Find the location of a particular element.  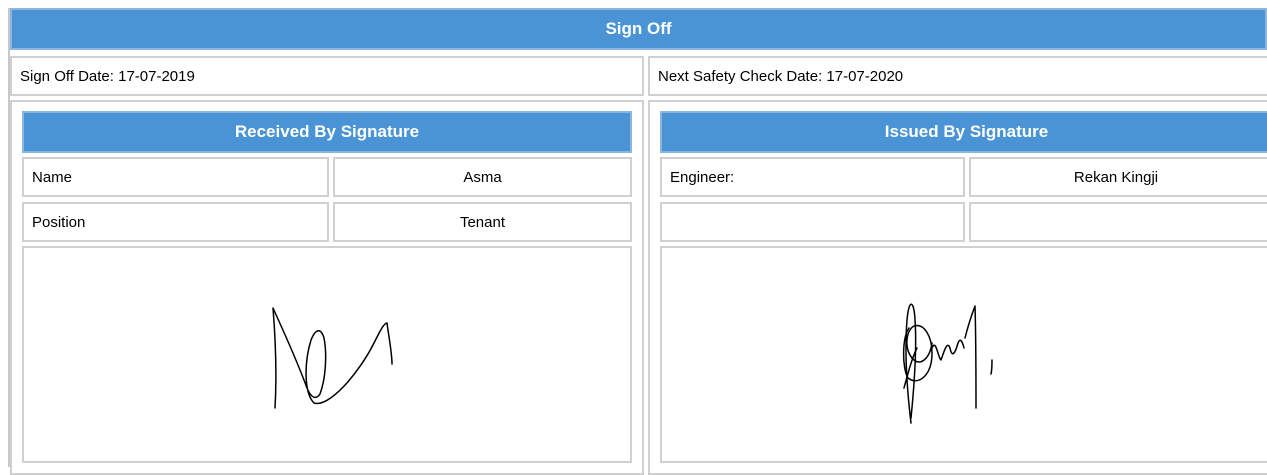

next-safety-check-date-cell: Next Safety Check Date: 17-07-2020 is located at coordinates (957, 76).